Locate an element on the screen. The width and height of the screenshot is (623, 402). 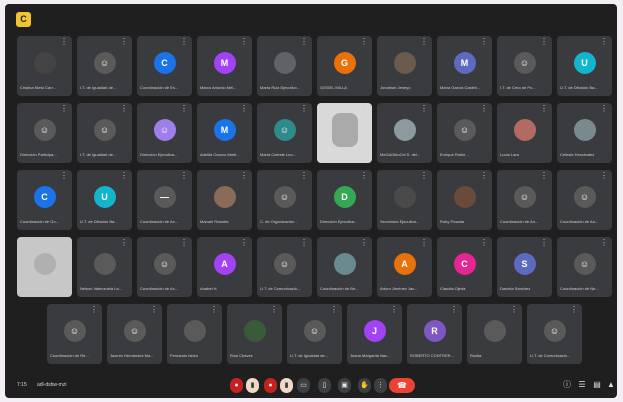
mic-off-button: ● is located at coordinates (236, 385).